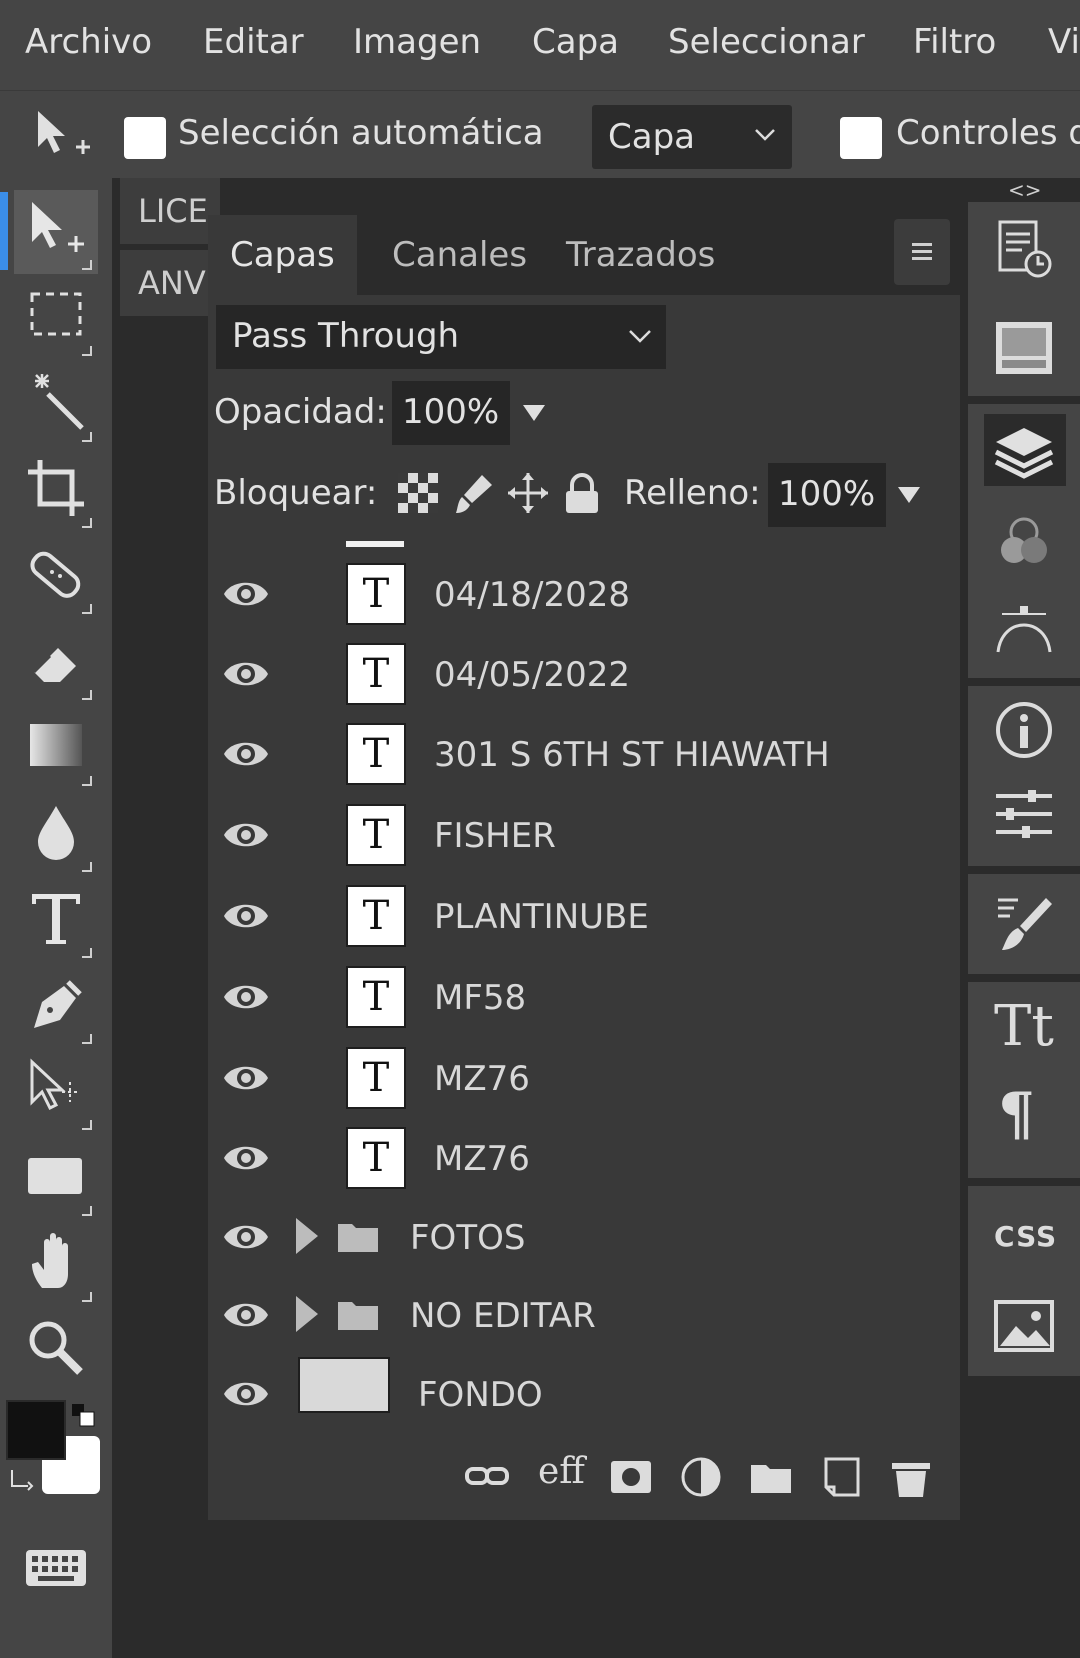 This screenshot has height=1658, width=1080. Describe the element at coordinates (1064, 42) in the screenshot. I see `menu-vista: Vi` at that location.